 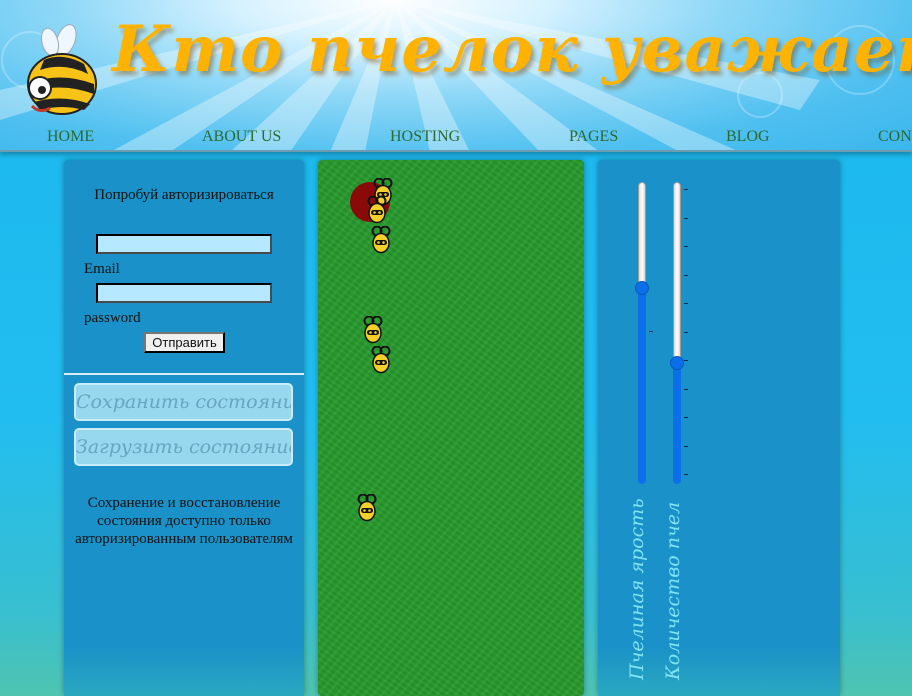 What do you see at coordinates (184, 374) in the screenshot?
I see `divider` at bounding box center [184, 374].